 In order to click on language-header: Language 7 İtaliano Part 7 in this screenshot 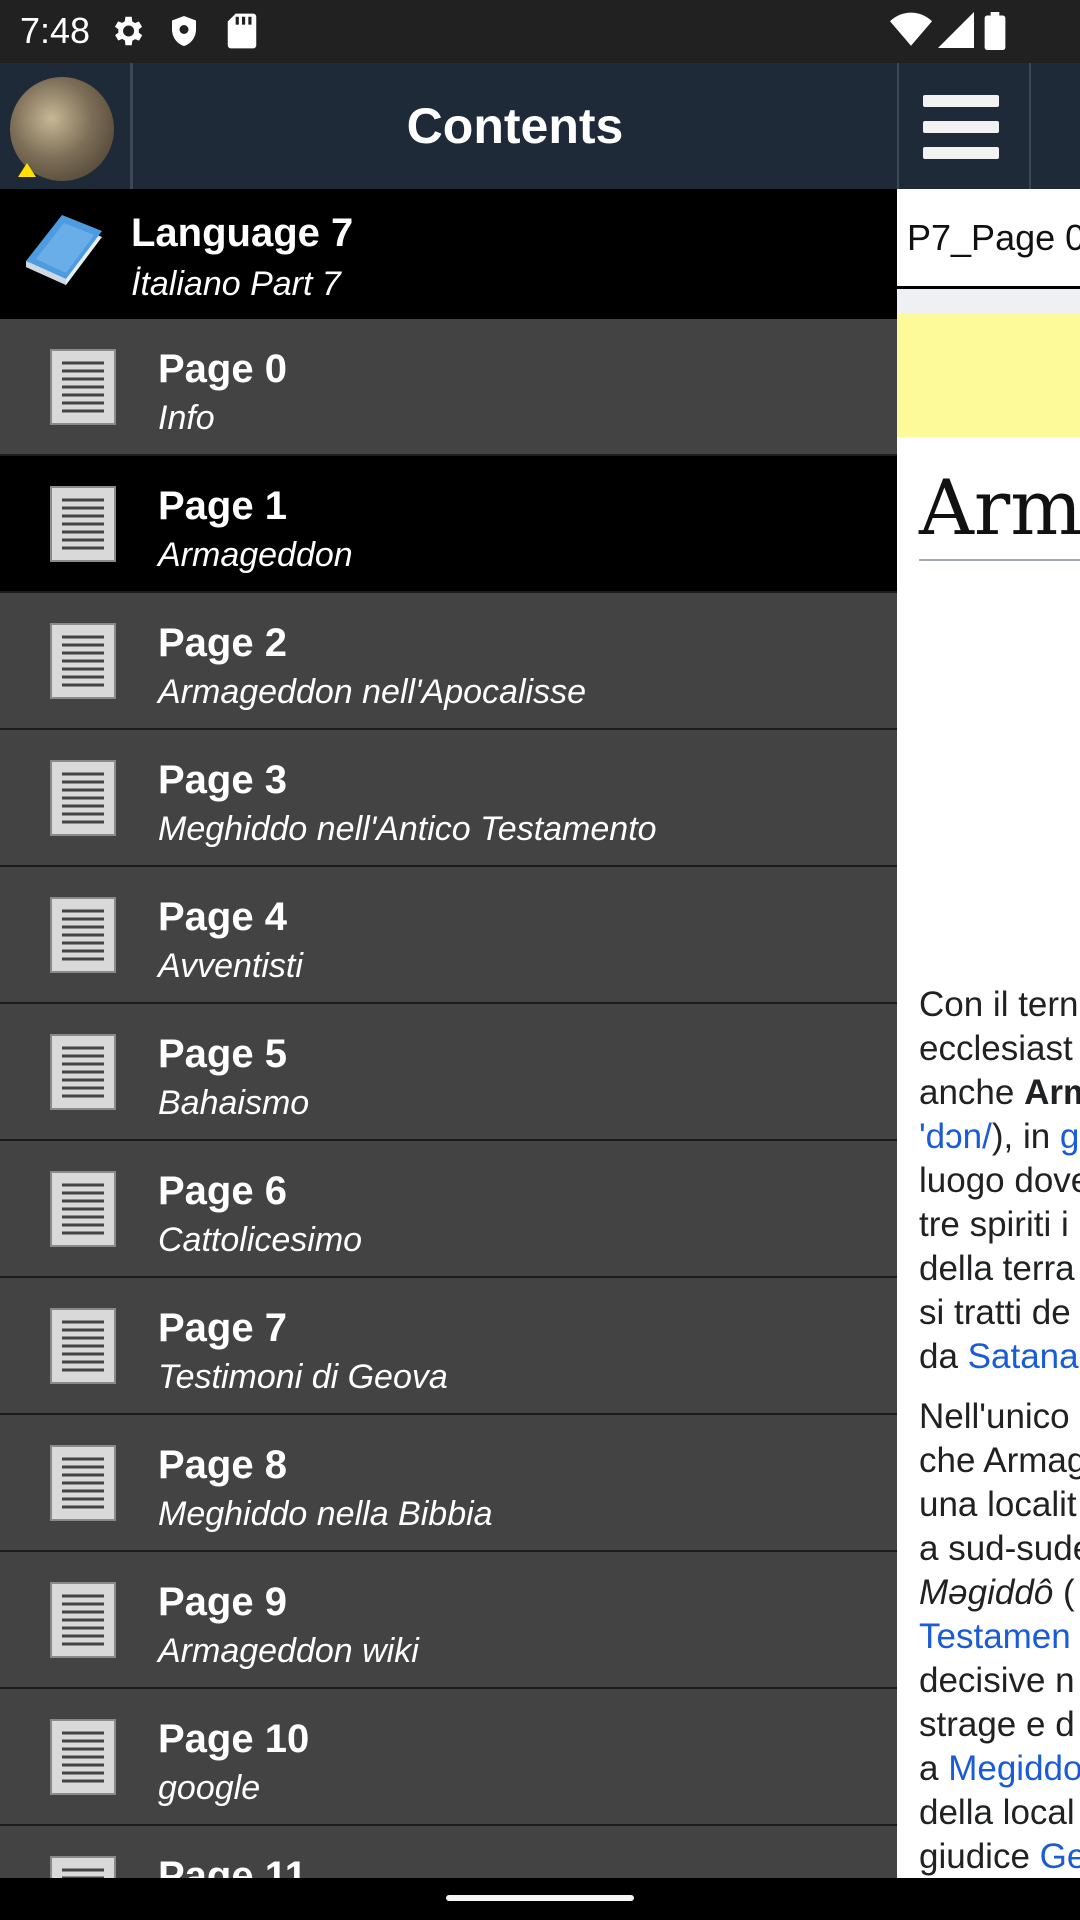, I will do `click(448, 254)`.